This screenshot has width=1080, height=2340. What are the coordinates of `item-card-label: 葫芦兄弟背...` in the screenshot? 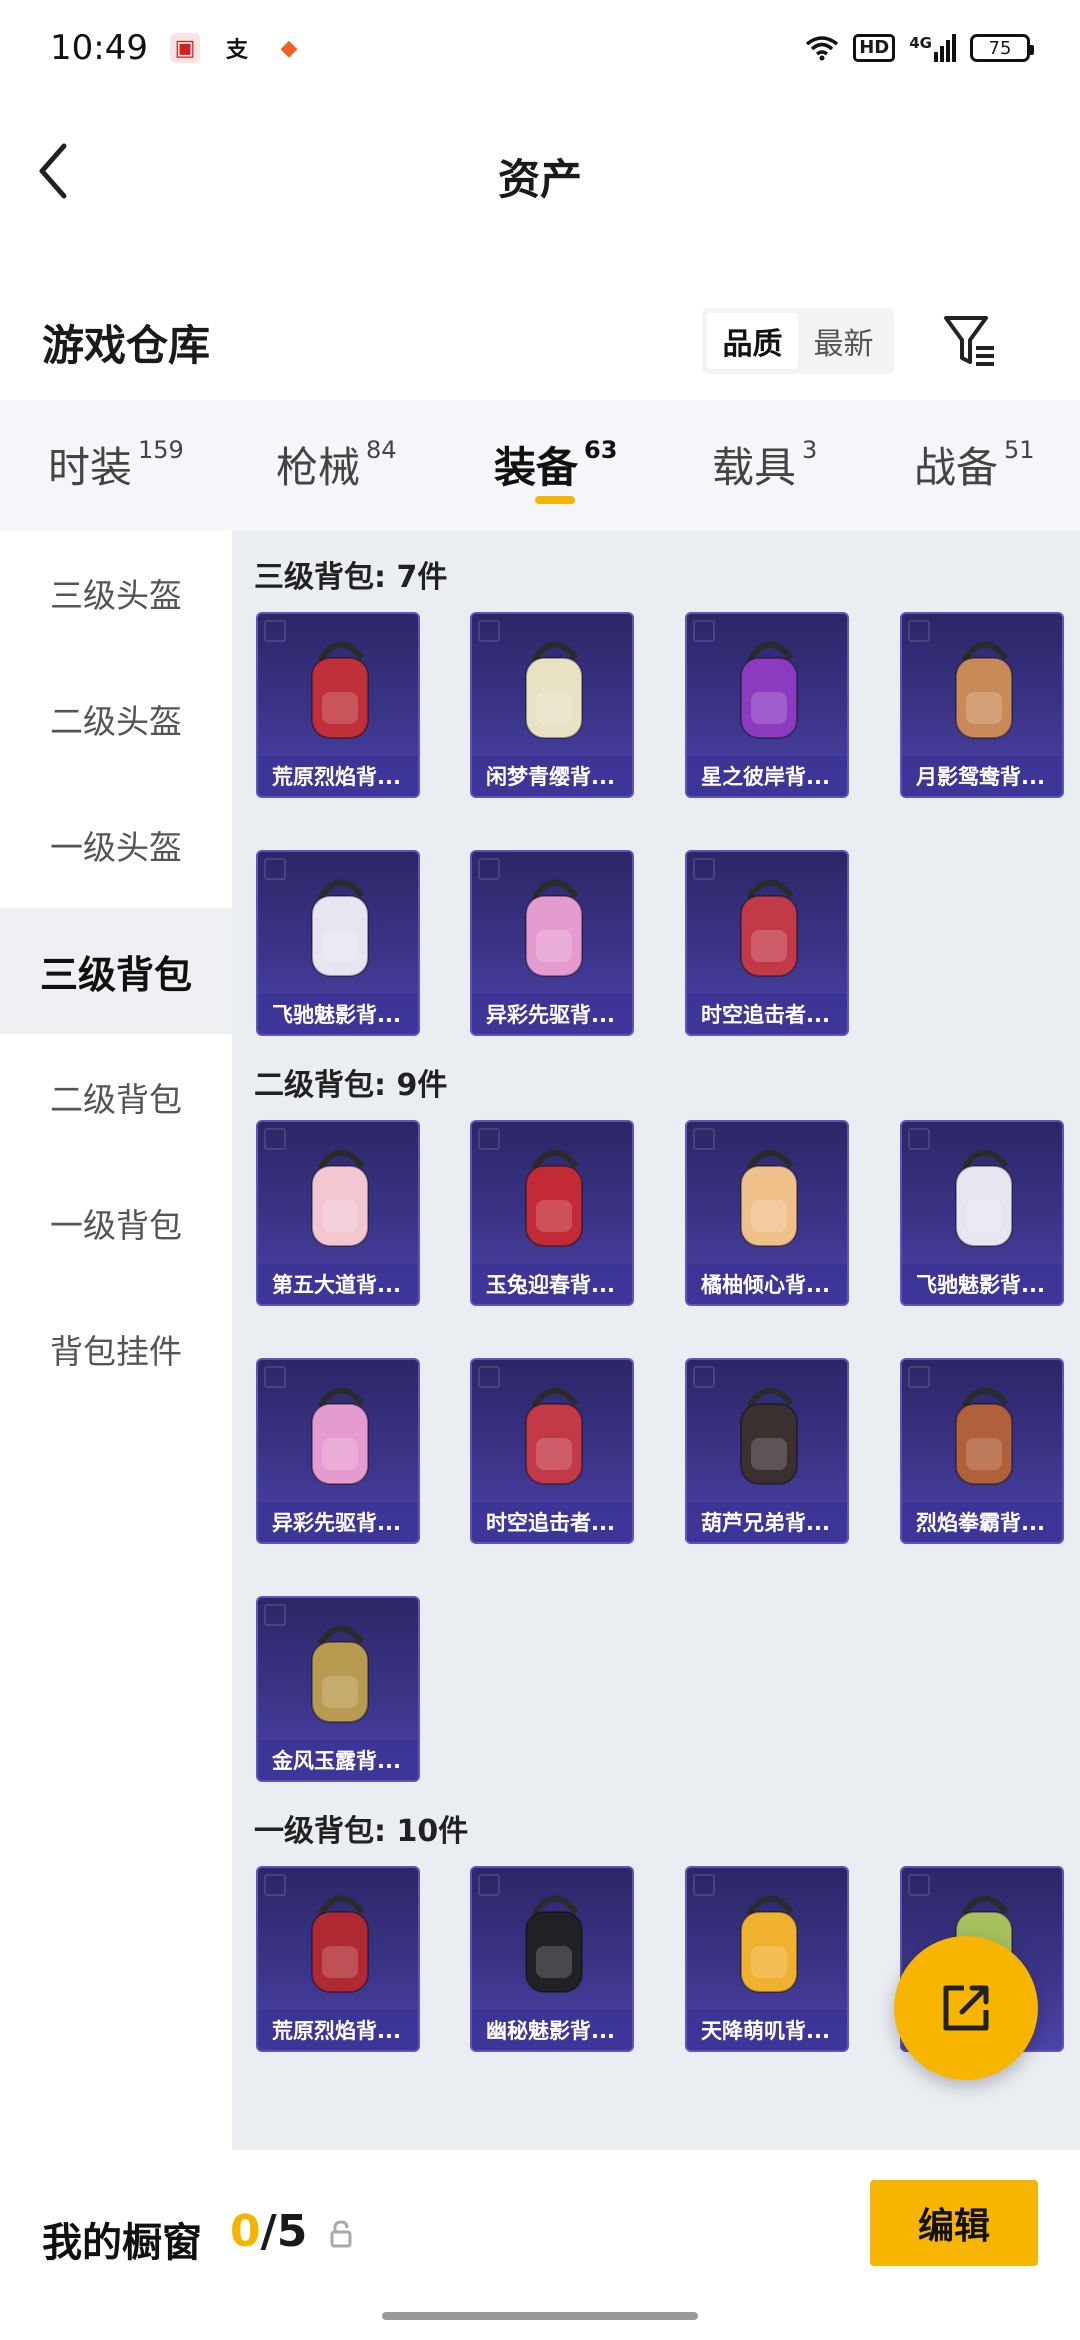 It's located at (767, 1522).